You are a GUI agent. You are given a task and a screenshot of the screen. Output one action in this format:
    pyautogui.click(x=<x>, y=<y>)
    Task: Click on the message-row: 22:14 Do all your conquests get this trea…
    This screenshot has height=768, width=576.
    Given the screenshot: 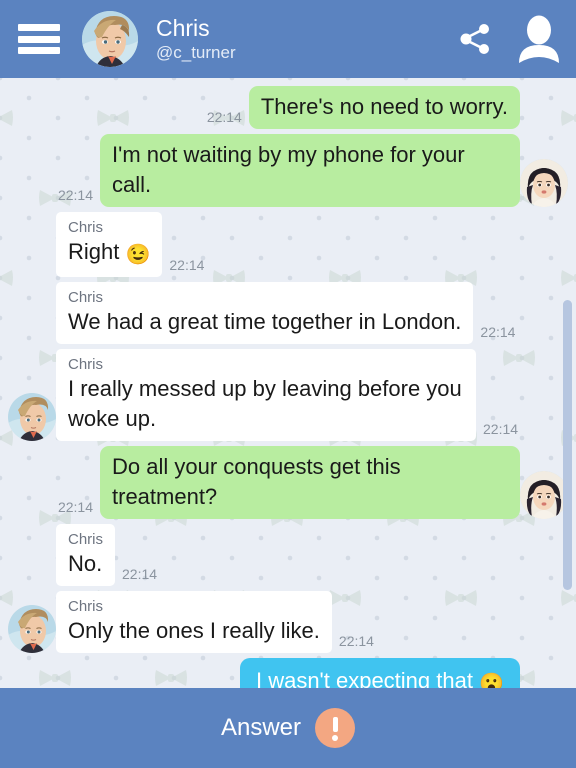 What is the action you would take?
    pyautogui.click(x=288, y=482)
    